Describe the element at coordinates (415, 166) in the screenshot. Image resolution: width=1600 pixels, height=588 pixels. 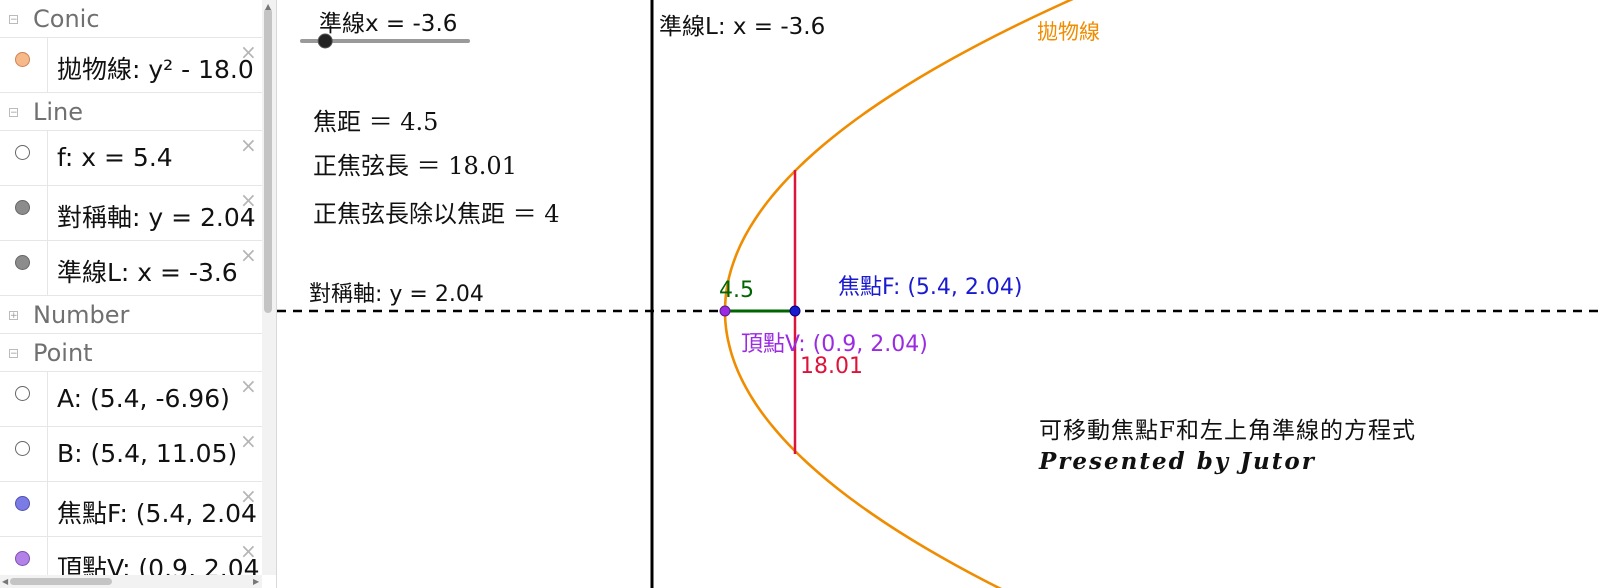
I see `latus-rectum-text: 正焦弦長 ＝ 18.01` at that location.